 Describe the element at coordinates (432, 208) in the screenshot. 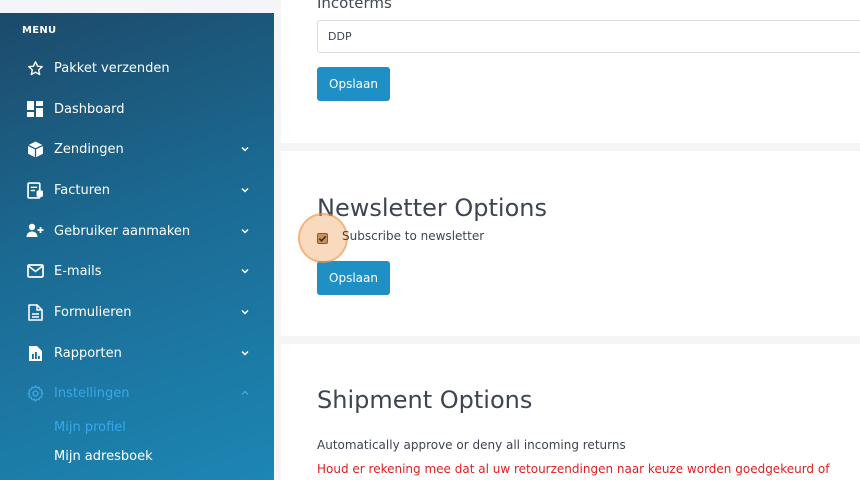

I see `newsletter-title: Newsletter Options` at that location.